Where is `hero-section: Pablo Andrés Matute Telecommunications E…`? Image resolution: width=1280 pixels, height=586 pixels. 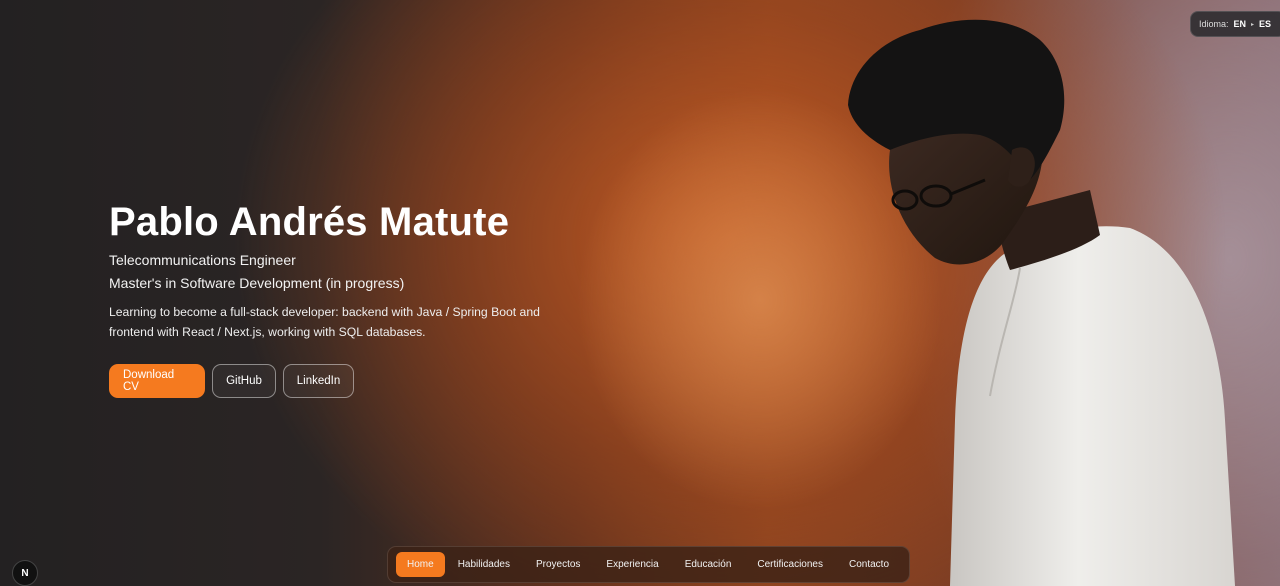 hero-section: Pablo Andrés Matute Telecommunications E… is located at coordinates (344, 269).